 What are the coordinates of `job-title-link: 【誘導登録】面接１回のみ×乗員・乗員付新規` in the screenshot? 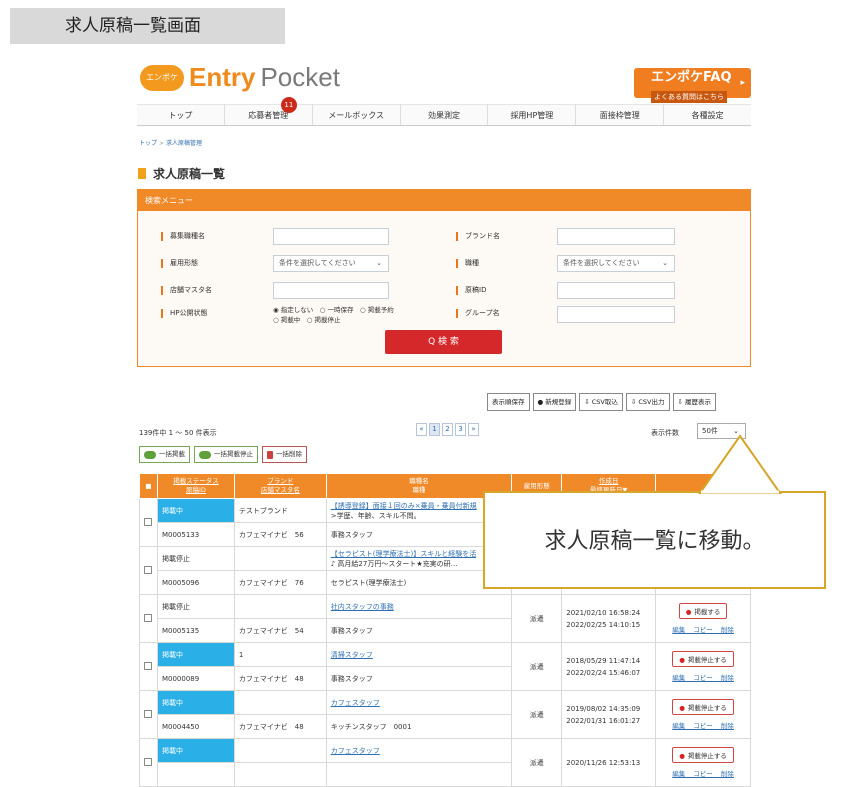 It's located at (404, 506).